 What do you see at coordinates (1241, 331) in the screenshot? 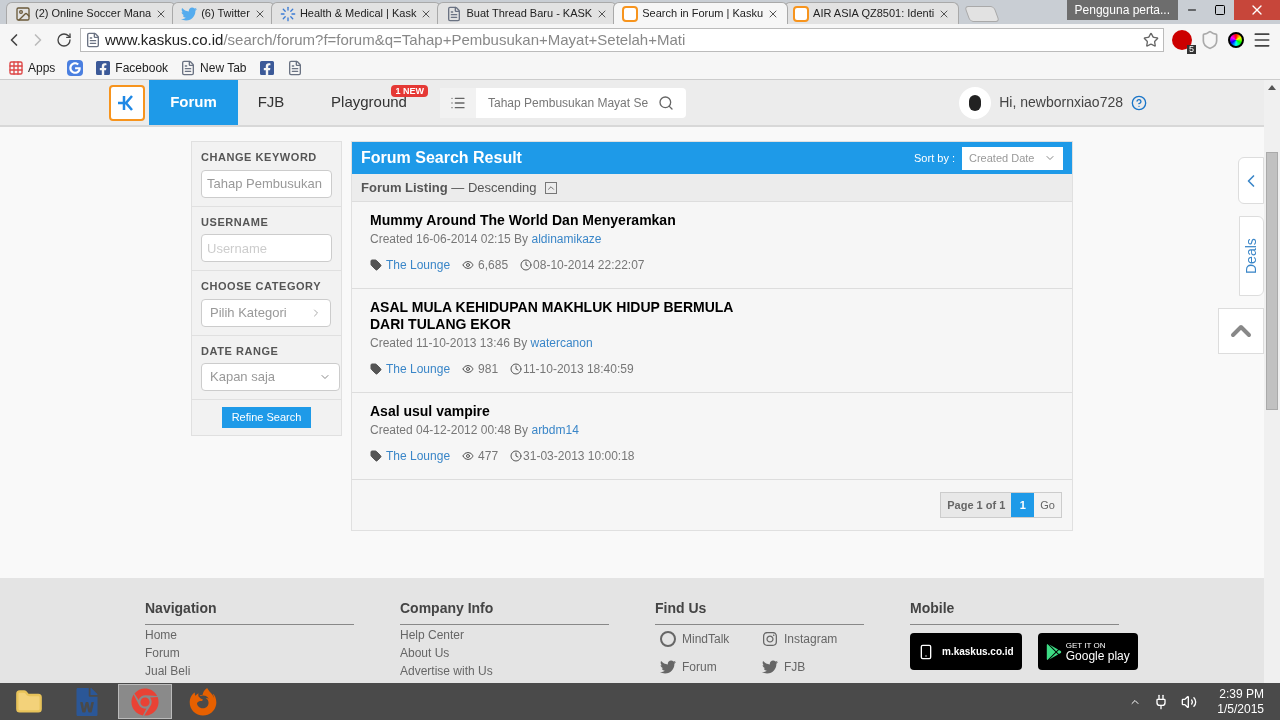
I see `scroll-top-button` at bounding box center [1241, 331].